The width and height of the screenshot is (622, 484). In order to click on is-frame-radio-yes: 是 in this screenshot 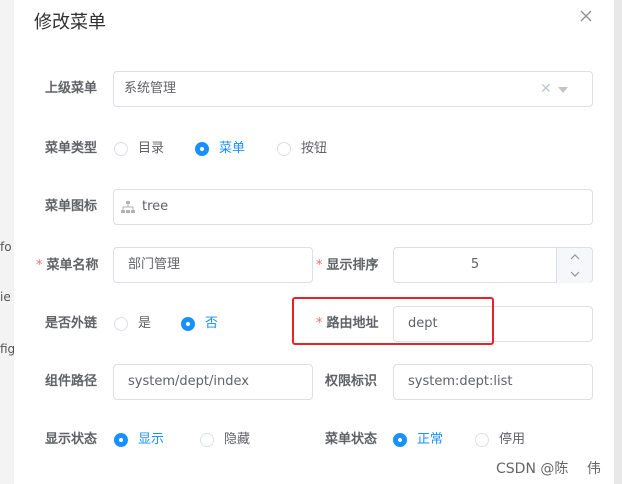, I will do `click(132, 324)`.